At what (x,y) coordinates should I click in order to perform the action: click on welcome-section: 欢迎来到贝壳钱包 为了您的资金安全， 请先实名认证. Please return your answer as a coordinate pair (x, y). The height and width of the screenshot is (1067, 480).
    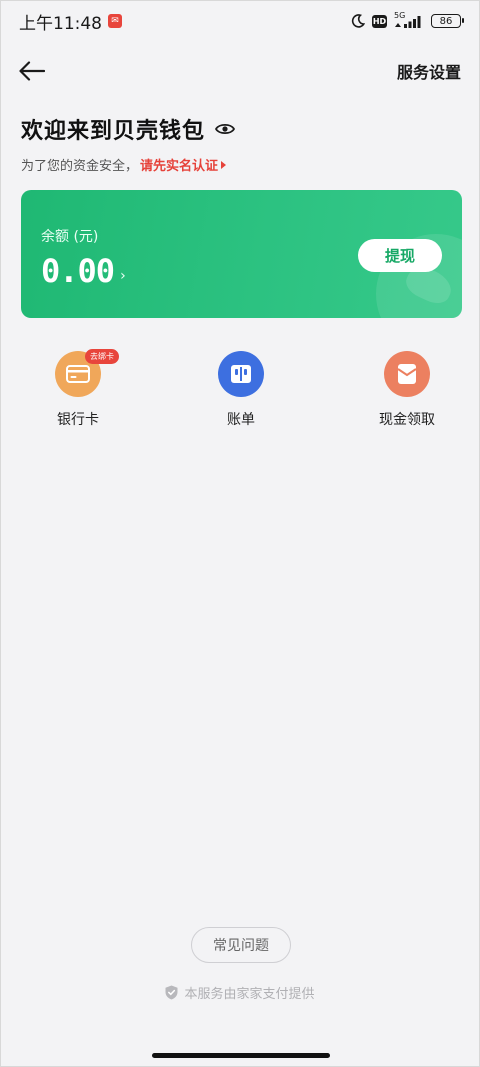
    Looking at the image, I should click on (240, 143).